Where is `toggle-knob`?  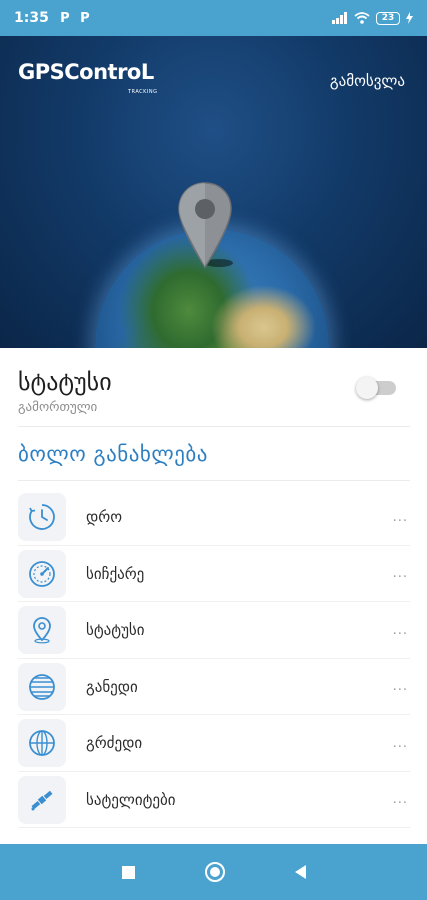
toggle-knob is located at coordinates (367, 388).